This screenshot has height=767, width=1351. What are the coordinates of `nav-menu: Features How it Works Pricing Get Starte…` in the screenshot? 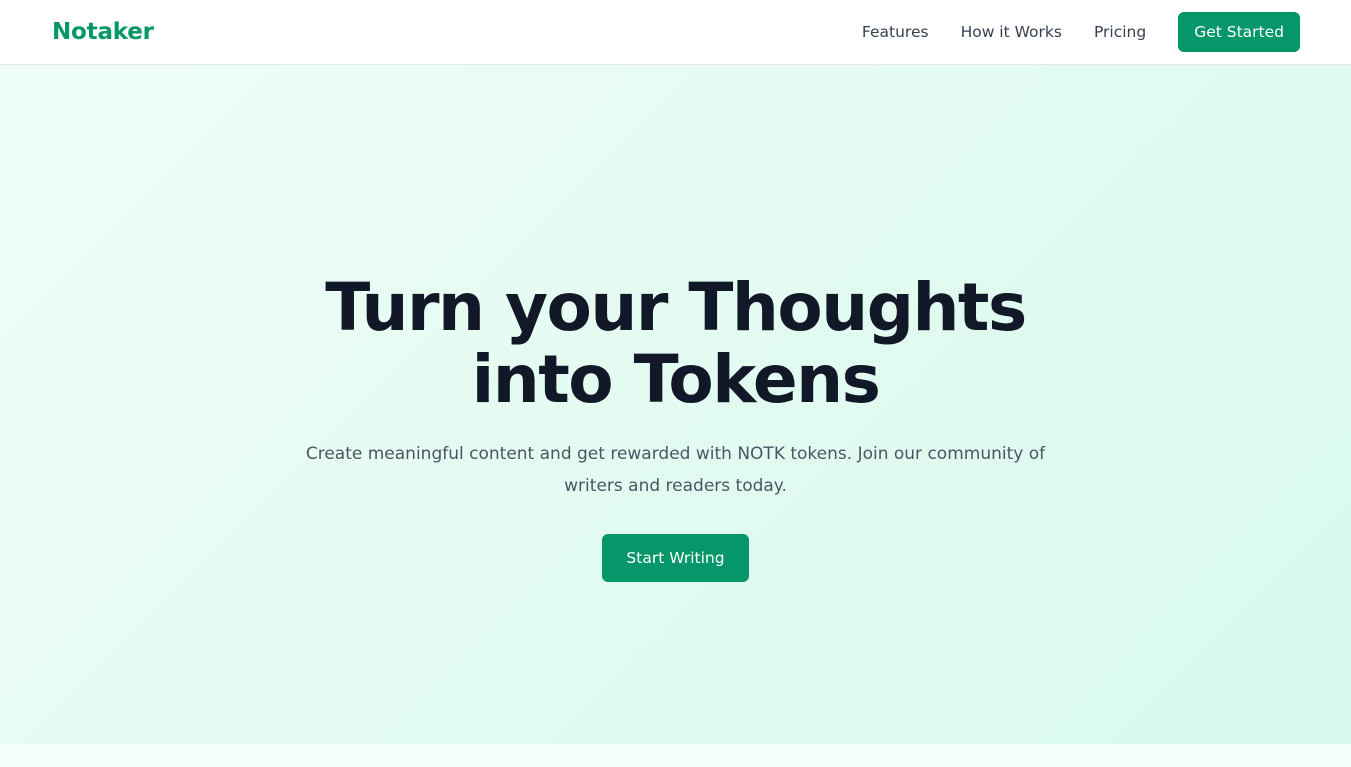 It's located at (1081, 32).